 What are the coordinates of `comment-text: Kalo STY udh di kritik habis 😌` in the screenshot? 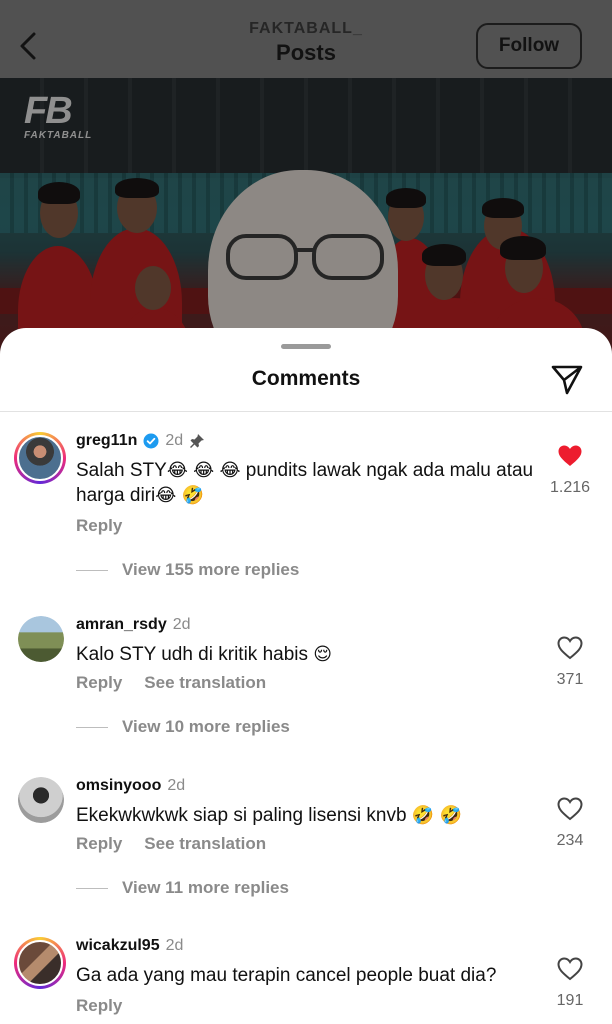 It's located at (306, 654).